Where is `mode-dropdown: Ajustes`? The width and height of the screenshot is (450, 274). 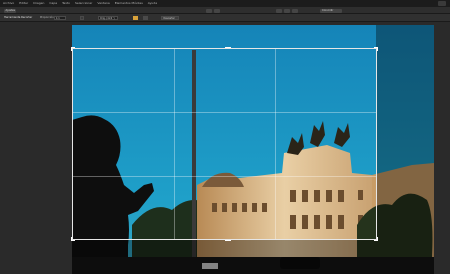
mode-dropdown: Ajustes is located at coordinates (10, 10).